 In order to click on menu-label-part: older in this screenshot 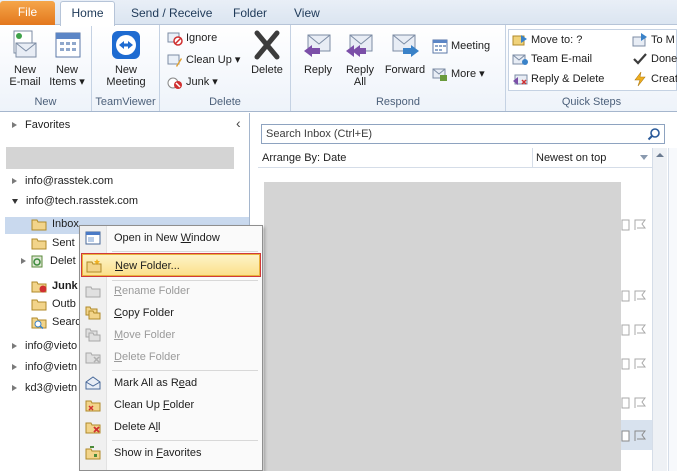, I will do `click(182, 405)`.